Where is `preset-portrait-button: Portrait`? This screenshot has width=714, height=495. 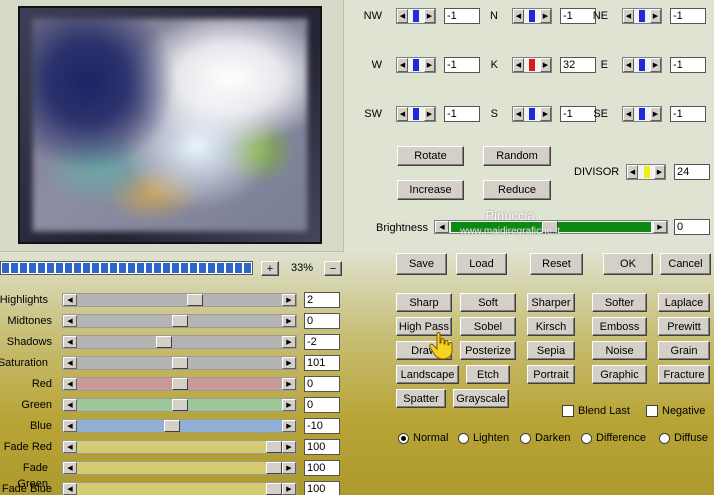
preset-portrait-button: Portrait is located at coordinates (551, 374).